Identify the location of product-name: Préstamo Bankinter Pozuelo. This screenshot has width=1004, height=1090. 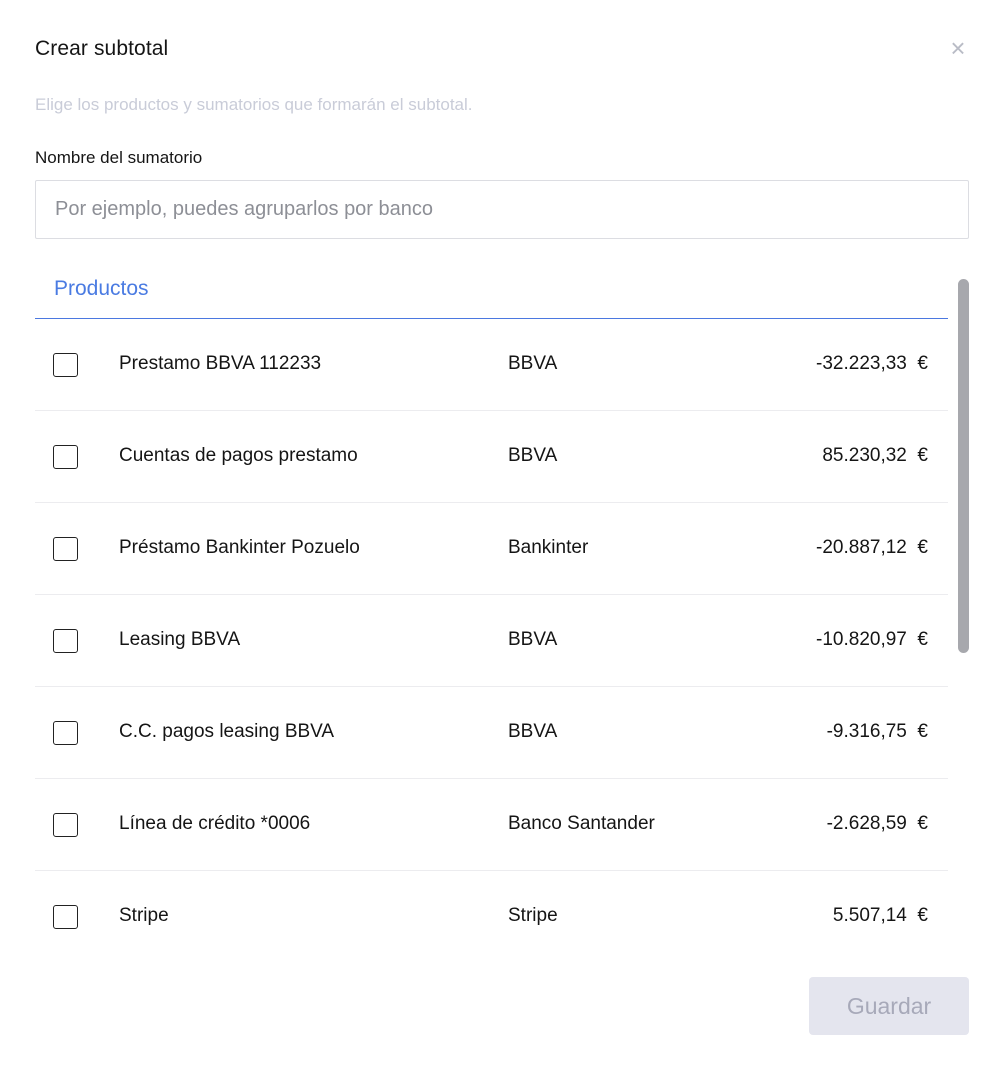
(239, 547).